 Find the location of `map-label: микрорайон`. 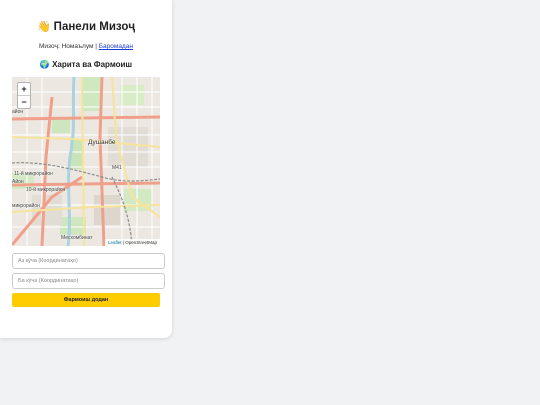

map-label: микрорайон is located at coordinates (26, 206).